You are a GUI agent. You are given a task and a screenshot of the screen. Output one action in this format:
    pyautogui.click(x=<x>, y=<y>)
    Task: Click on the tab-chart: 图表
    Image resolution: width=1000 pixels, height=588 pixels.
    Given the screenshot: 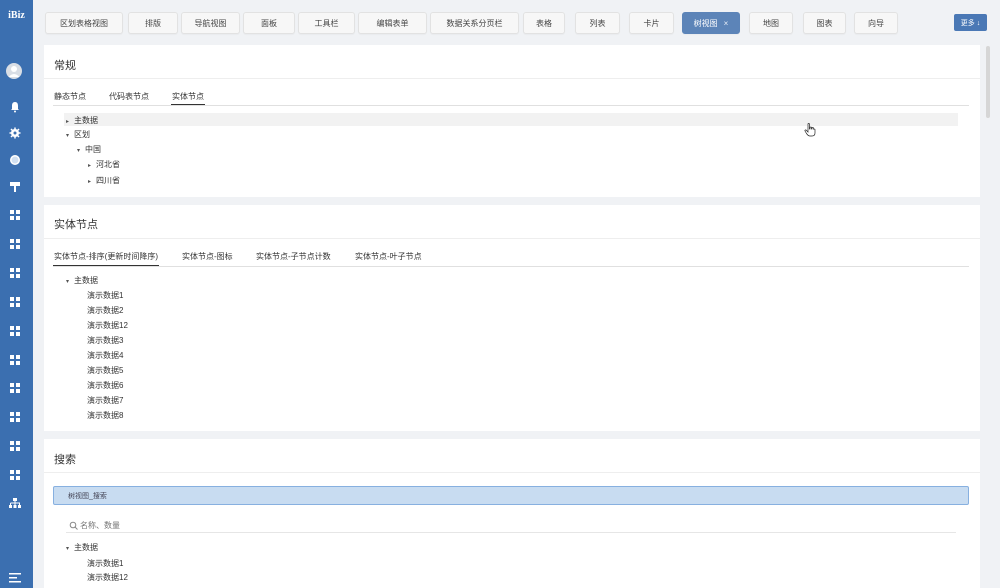 What is the action you would take?
    pyautogui.click(x=824, y=23)
    